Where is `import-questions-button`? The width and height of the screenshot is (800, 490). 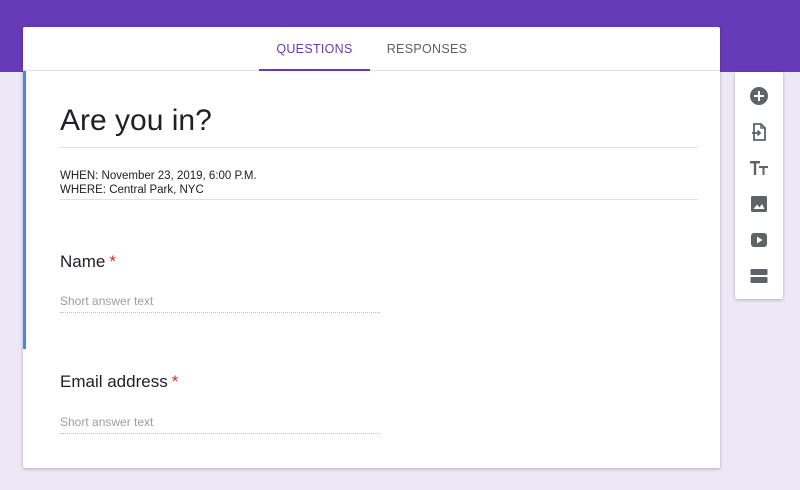 import-questions-button is located at coordinates (759, 132).